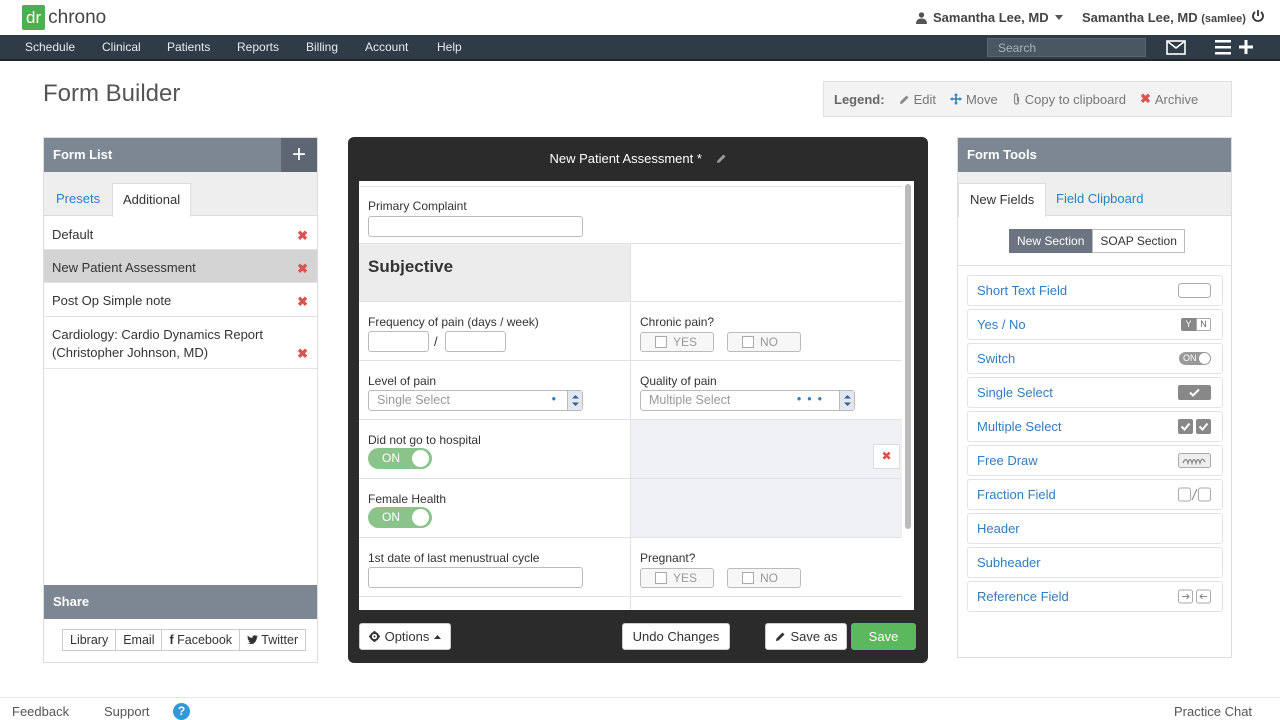  Describe the element at coordinates (1095, 426) in the screenshot. I see `tool-multiple-select: Multiple Select` at that location.